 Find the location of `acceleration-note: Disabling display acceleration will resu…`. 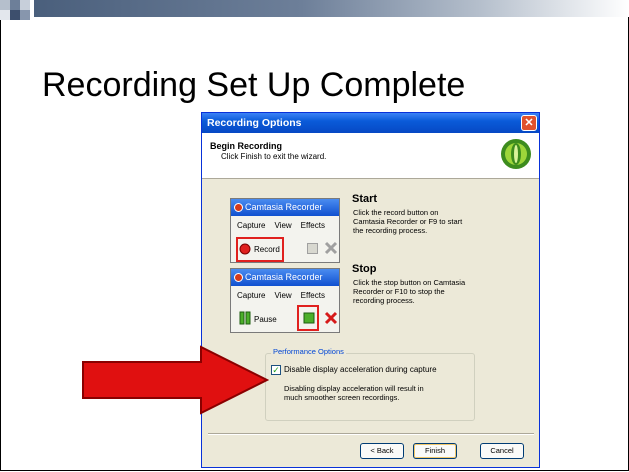

acceleration-note: Disabling display acceleration will resu… is located at coordinates (354, 393).